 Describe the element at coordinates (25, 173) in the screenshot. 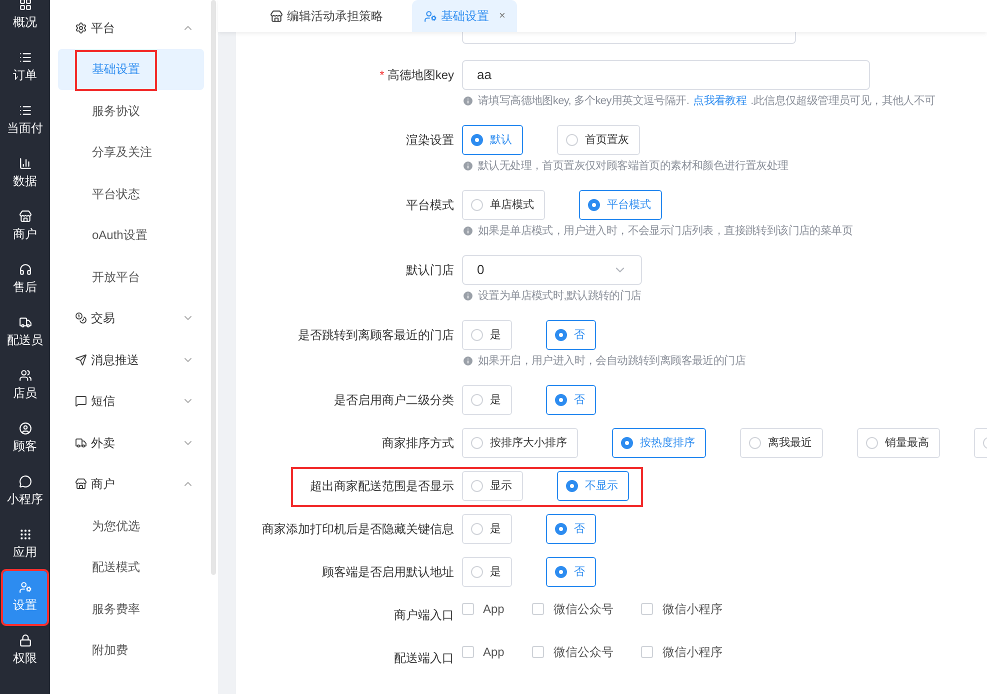

I see `nav-item: 数据` at that location.